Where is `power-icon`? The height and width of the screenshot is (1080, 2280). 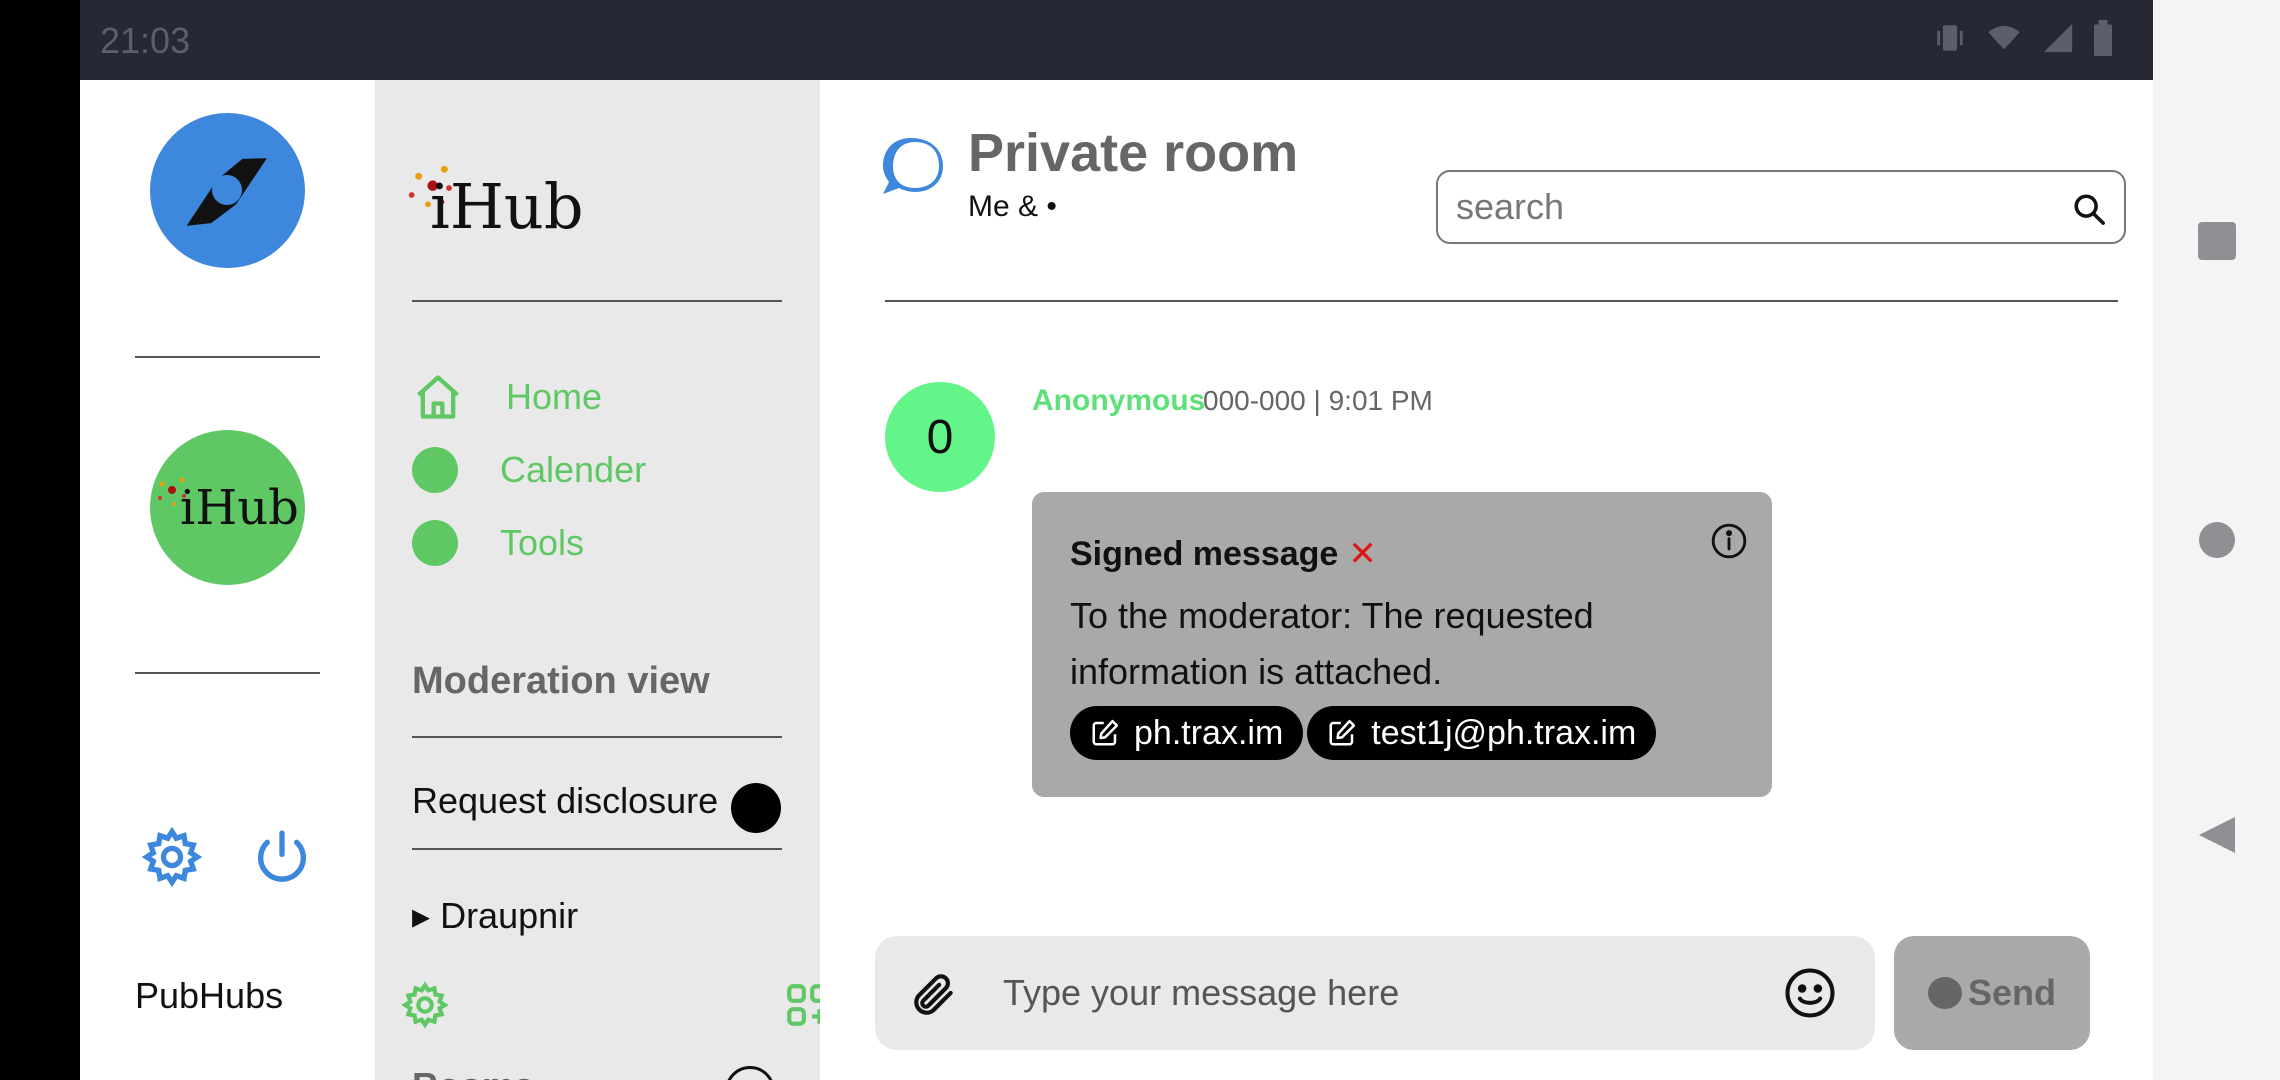 power-icon is located at coordinates (282, 856).